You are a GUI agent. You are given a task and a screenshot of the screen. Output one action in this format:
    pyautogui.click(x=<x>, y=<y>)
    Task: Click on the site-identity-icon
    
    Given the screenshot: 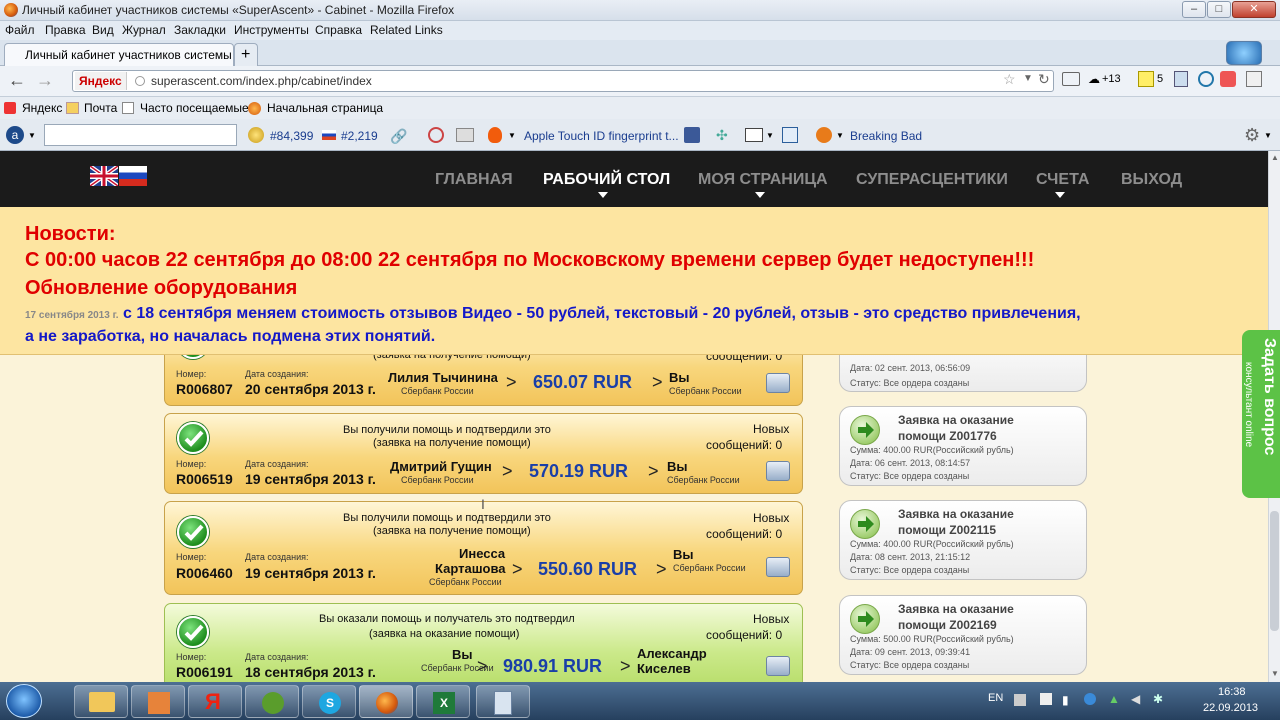 What is the action you would take?
    pyautogui.click(x=140, y=81)
    